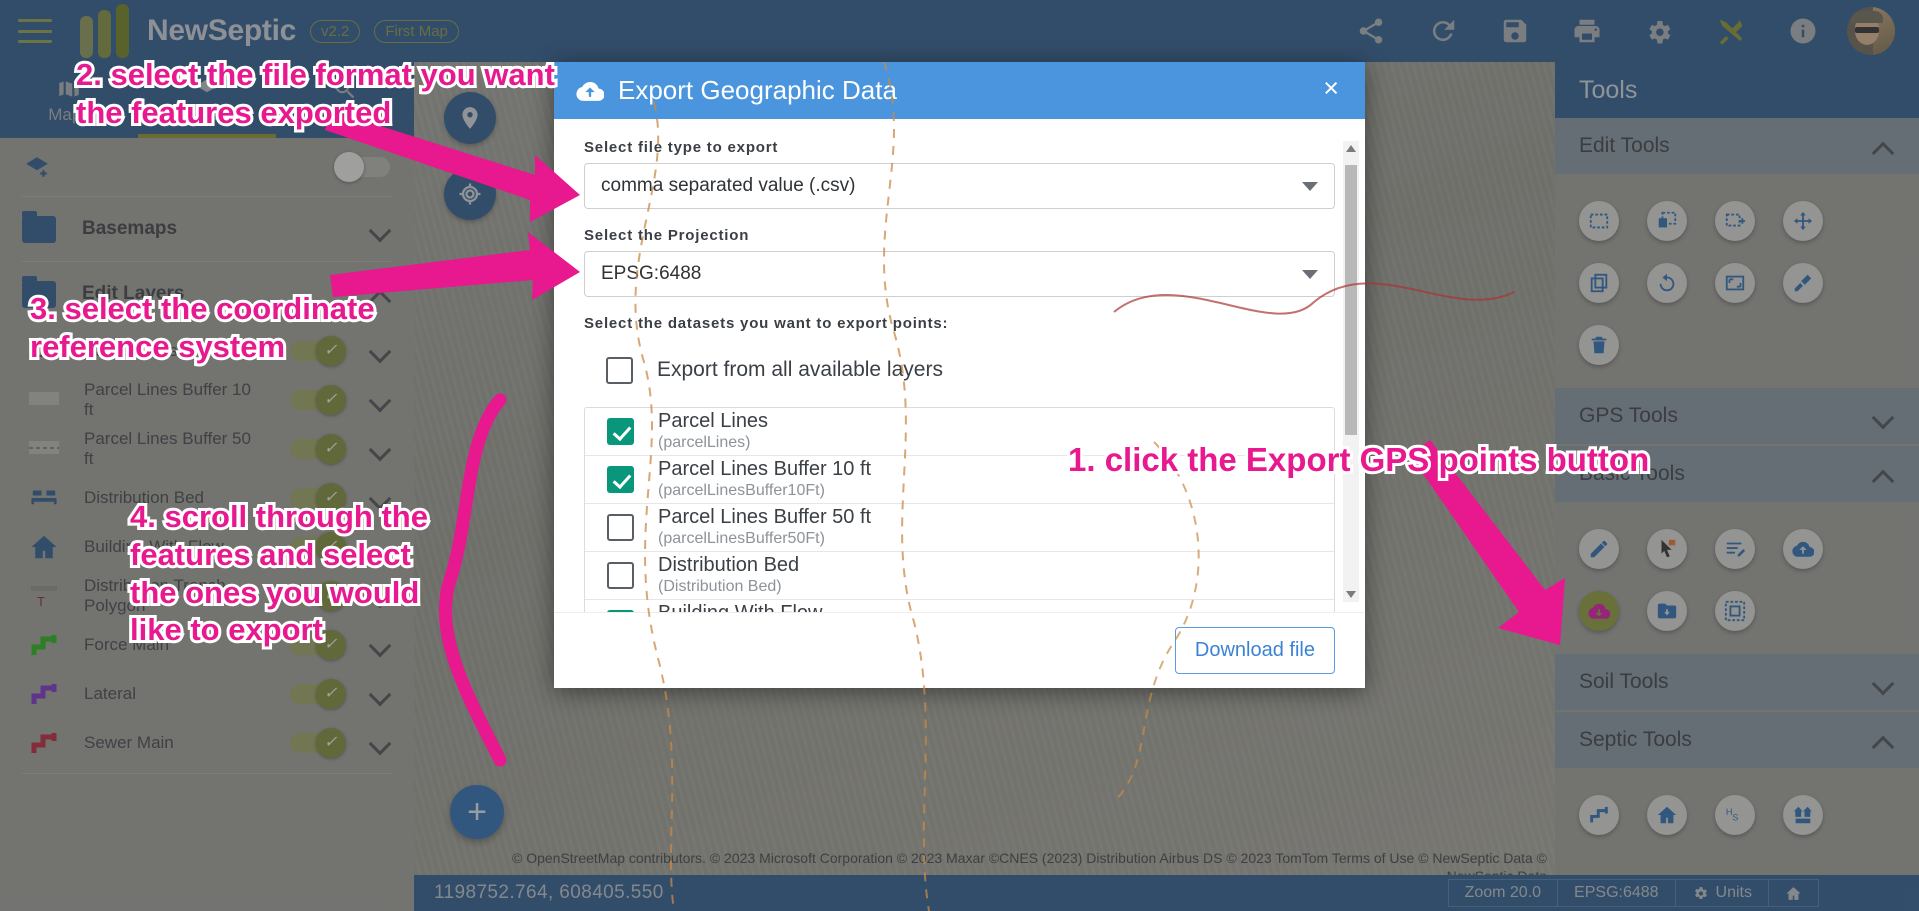 This screenshot has width=1919, height=911. I want to click on dataset-key: (parcelLinesBuffer10Ft), so click(741, 490).